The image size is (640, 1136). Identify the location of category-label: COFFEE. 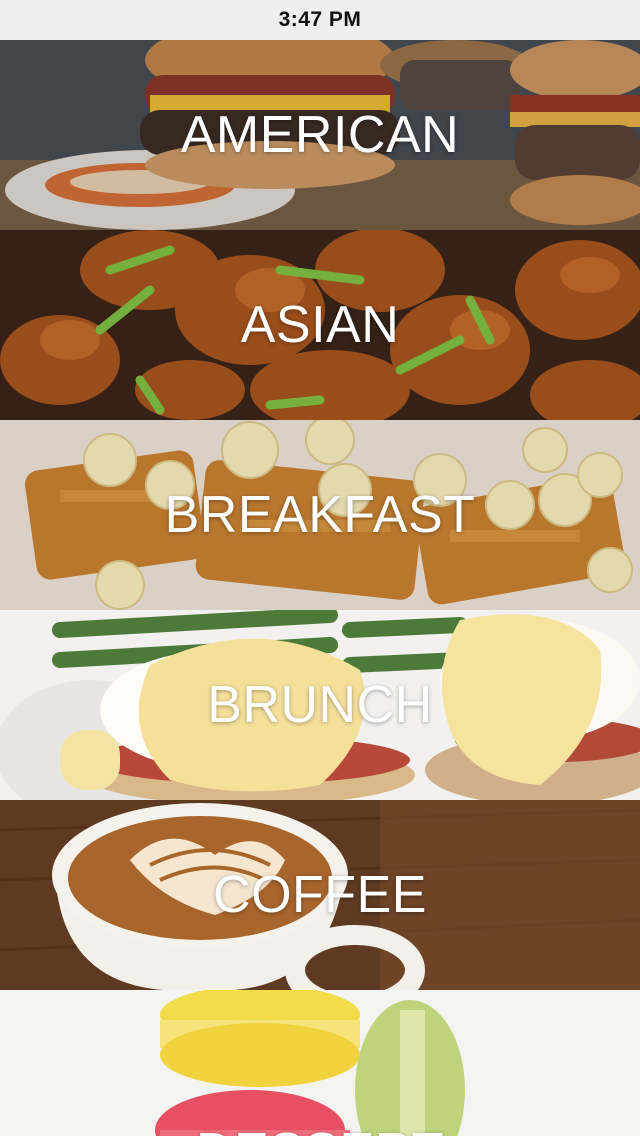
(320, 895).